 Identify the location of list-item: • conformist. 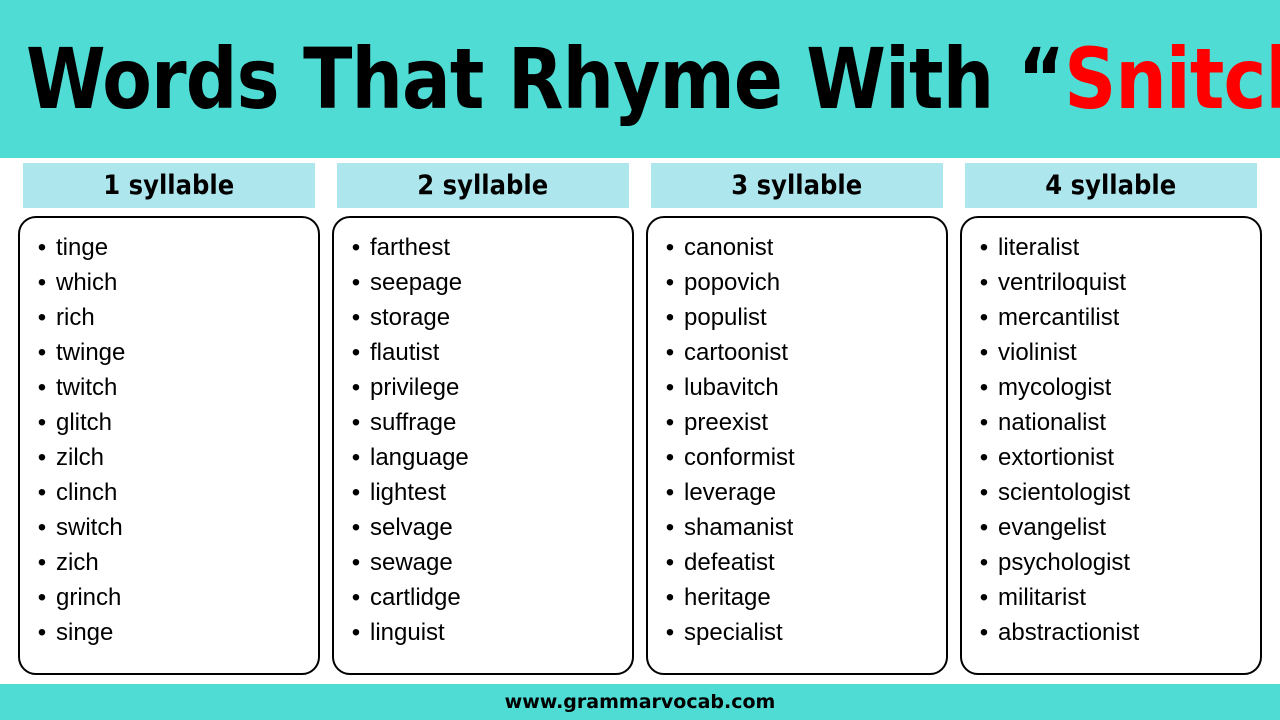
(797, 457).